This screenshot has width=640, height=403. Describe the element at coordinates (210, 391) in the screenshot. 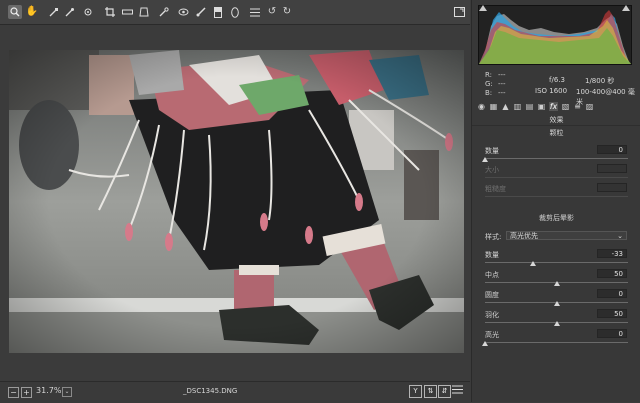

I see `file-name: _DSC1345.DNG` at that location.